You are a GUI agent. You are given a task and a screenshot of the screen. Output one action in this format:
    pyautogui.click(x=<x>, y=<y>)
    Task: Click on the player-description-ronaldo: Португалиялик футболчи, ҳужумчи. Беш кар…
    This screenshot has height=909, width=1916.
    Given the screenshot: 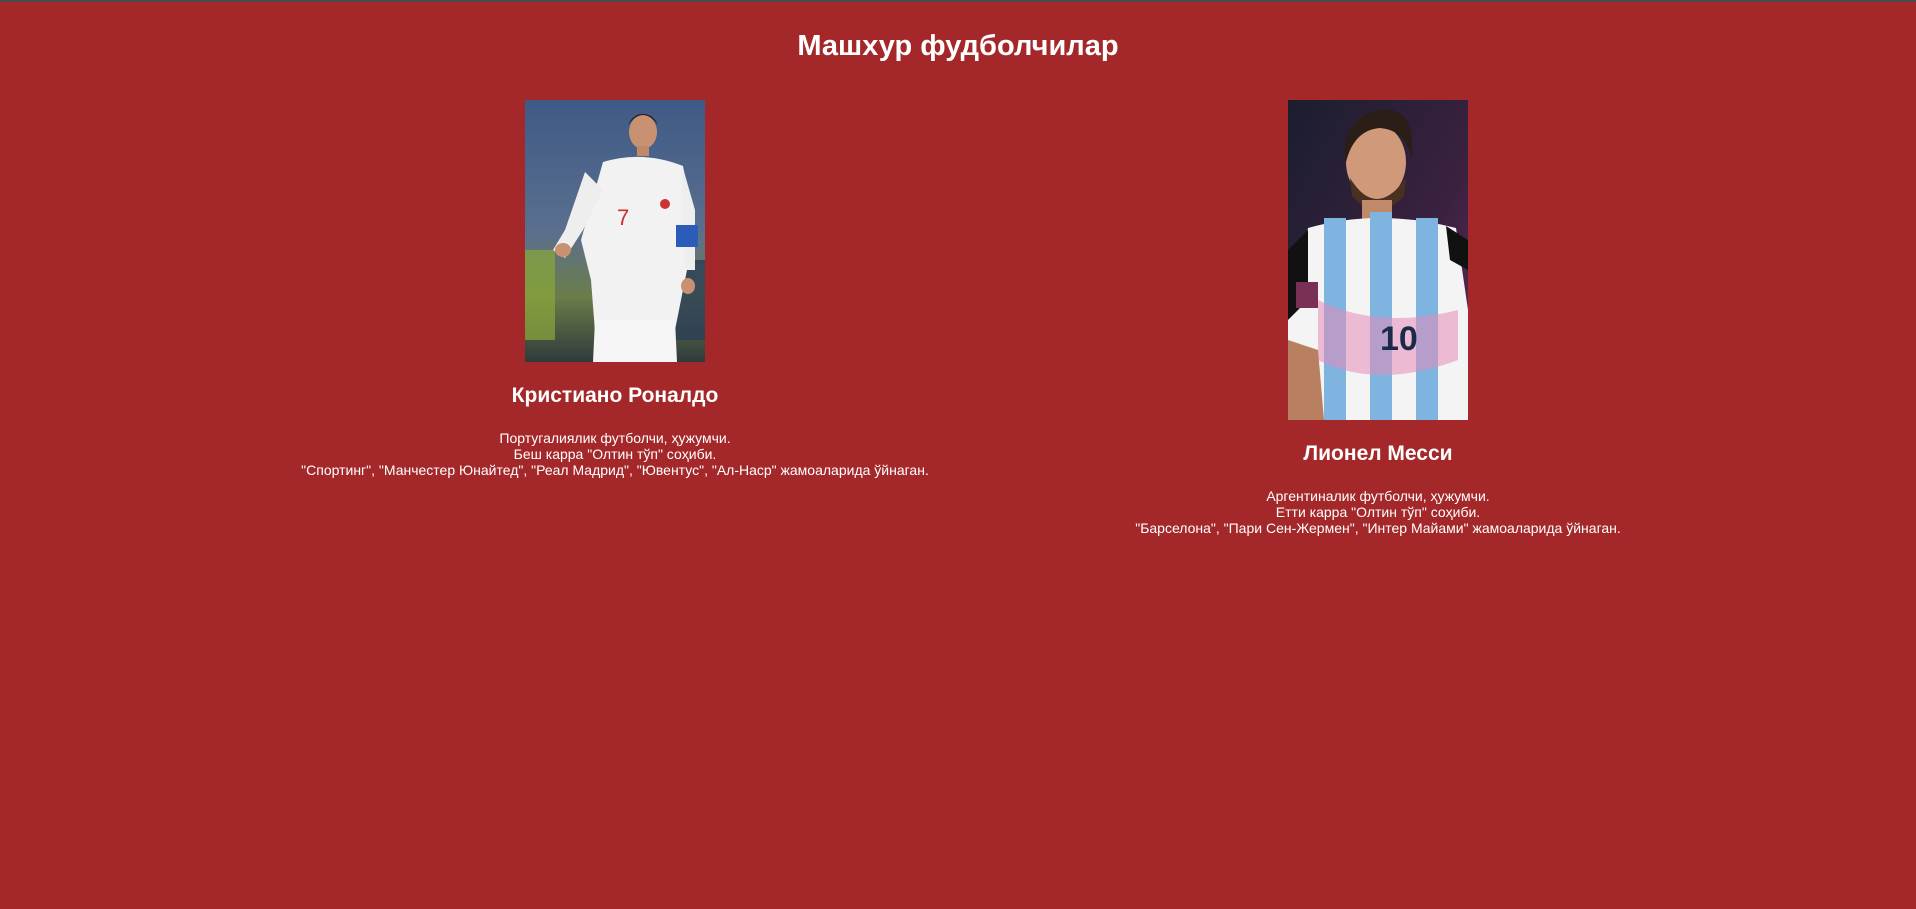 What is the action you would take?
    pyautogui.click(x=615, y=454)
    